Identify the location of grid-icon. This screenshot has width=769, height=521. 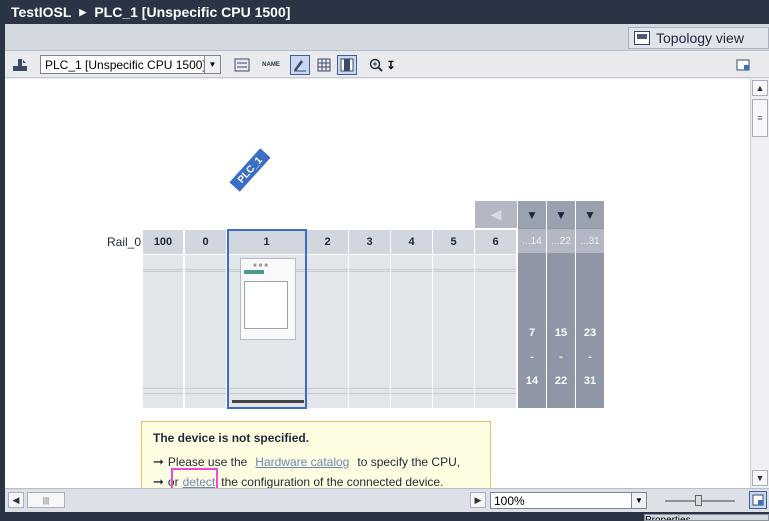
(324, 65).